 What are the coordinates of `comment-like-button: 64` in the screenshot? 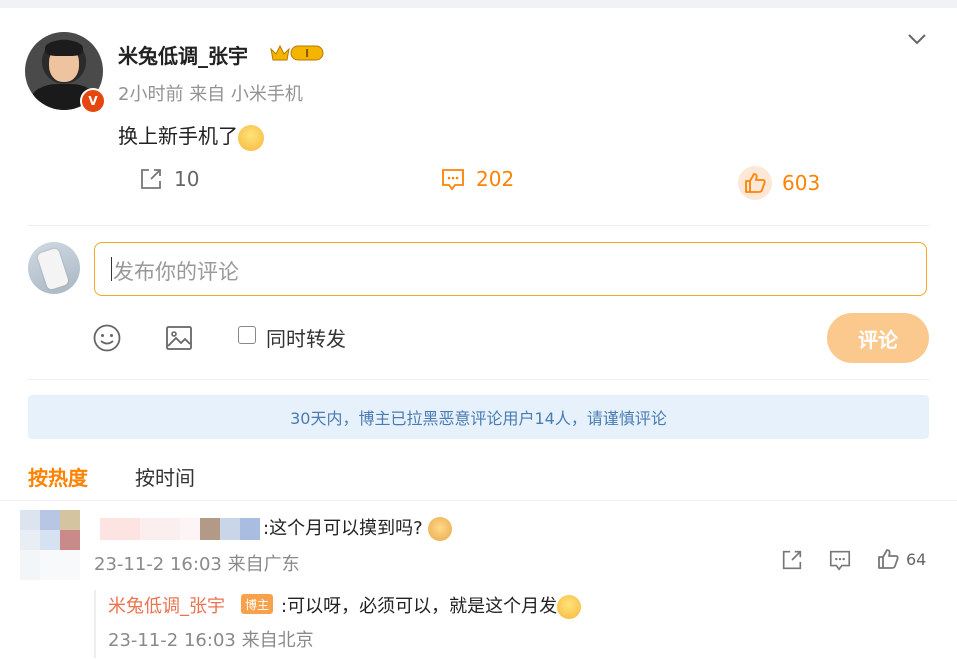 It's located at (901, 559).